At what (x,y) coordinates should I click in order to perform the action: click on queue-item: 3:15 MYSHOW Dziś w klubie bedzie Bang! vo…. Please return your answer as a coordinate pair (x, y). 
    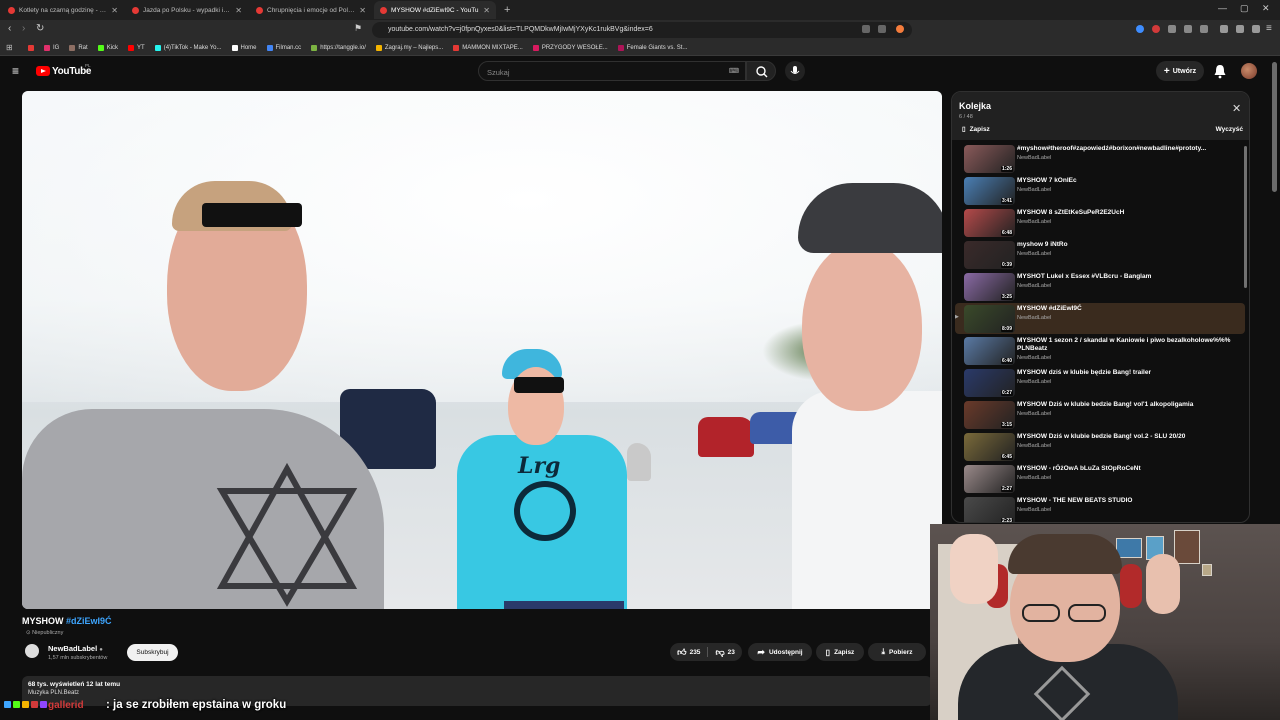
    Looking at the image, I should click on (1100, 414).